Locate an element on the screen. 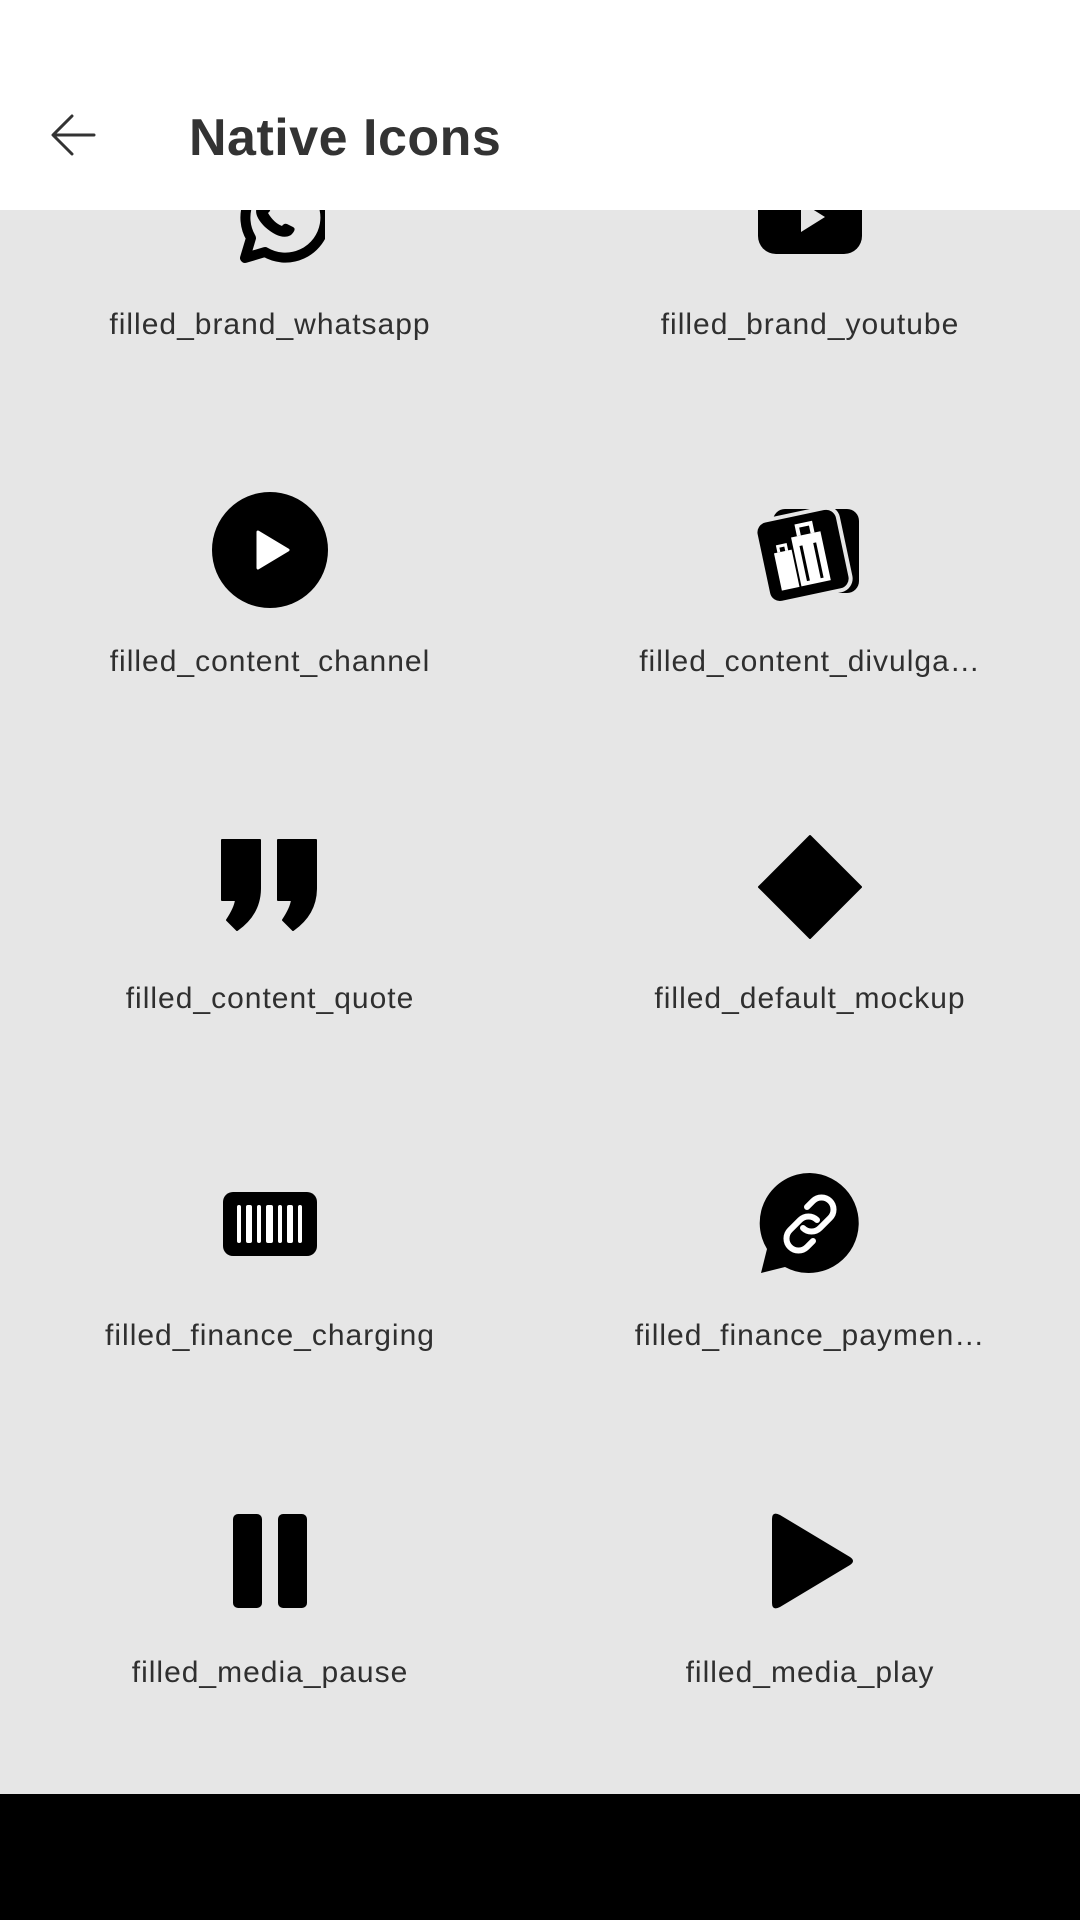 This screenshot has width=1080, height=1920. icon-item-media-play: filled_media_play is located at coordinates (810, 1599).